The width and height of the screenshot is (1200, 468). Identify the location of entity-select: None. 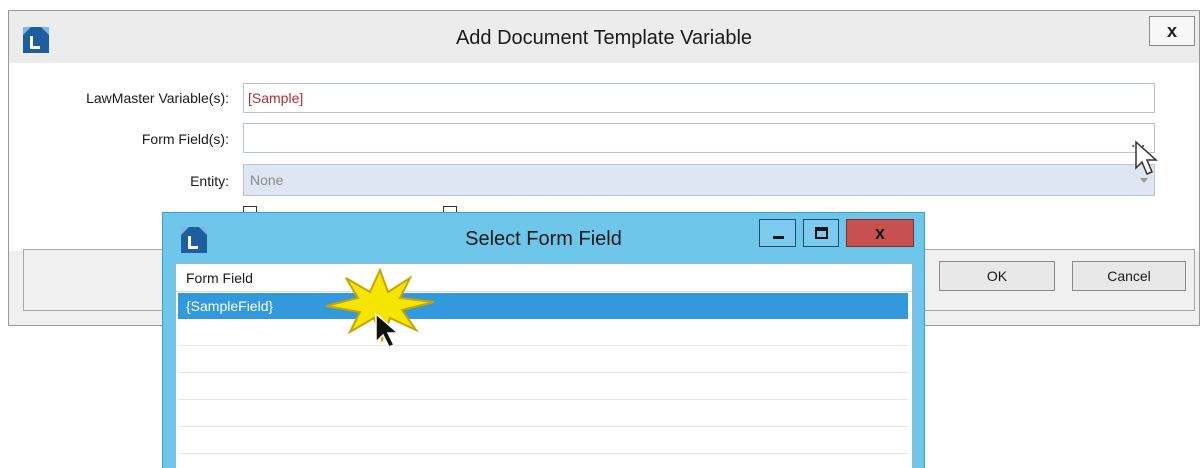
(699, 180).